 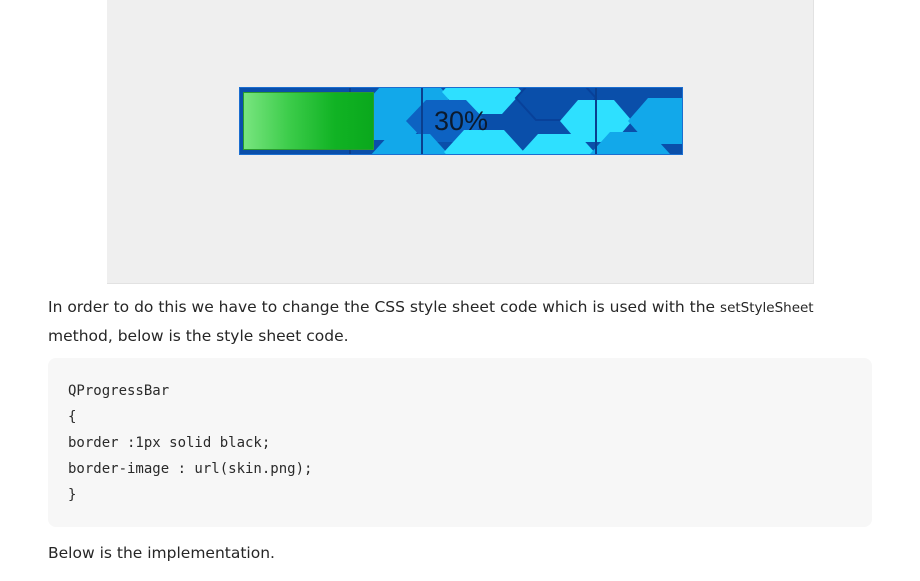 I want to click on intro-text-after: method, below is the style sheet code., so click(x=198, y=336).